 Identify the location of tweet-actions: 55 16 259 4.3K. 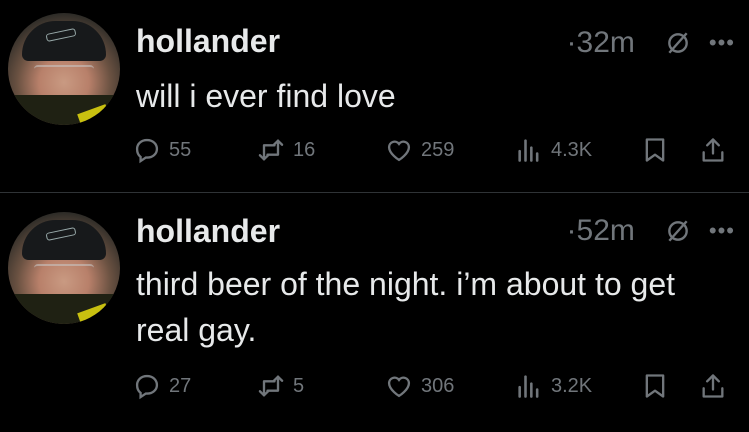
(433, 152).